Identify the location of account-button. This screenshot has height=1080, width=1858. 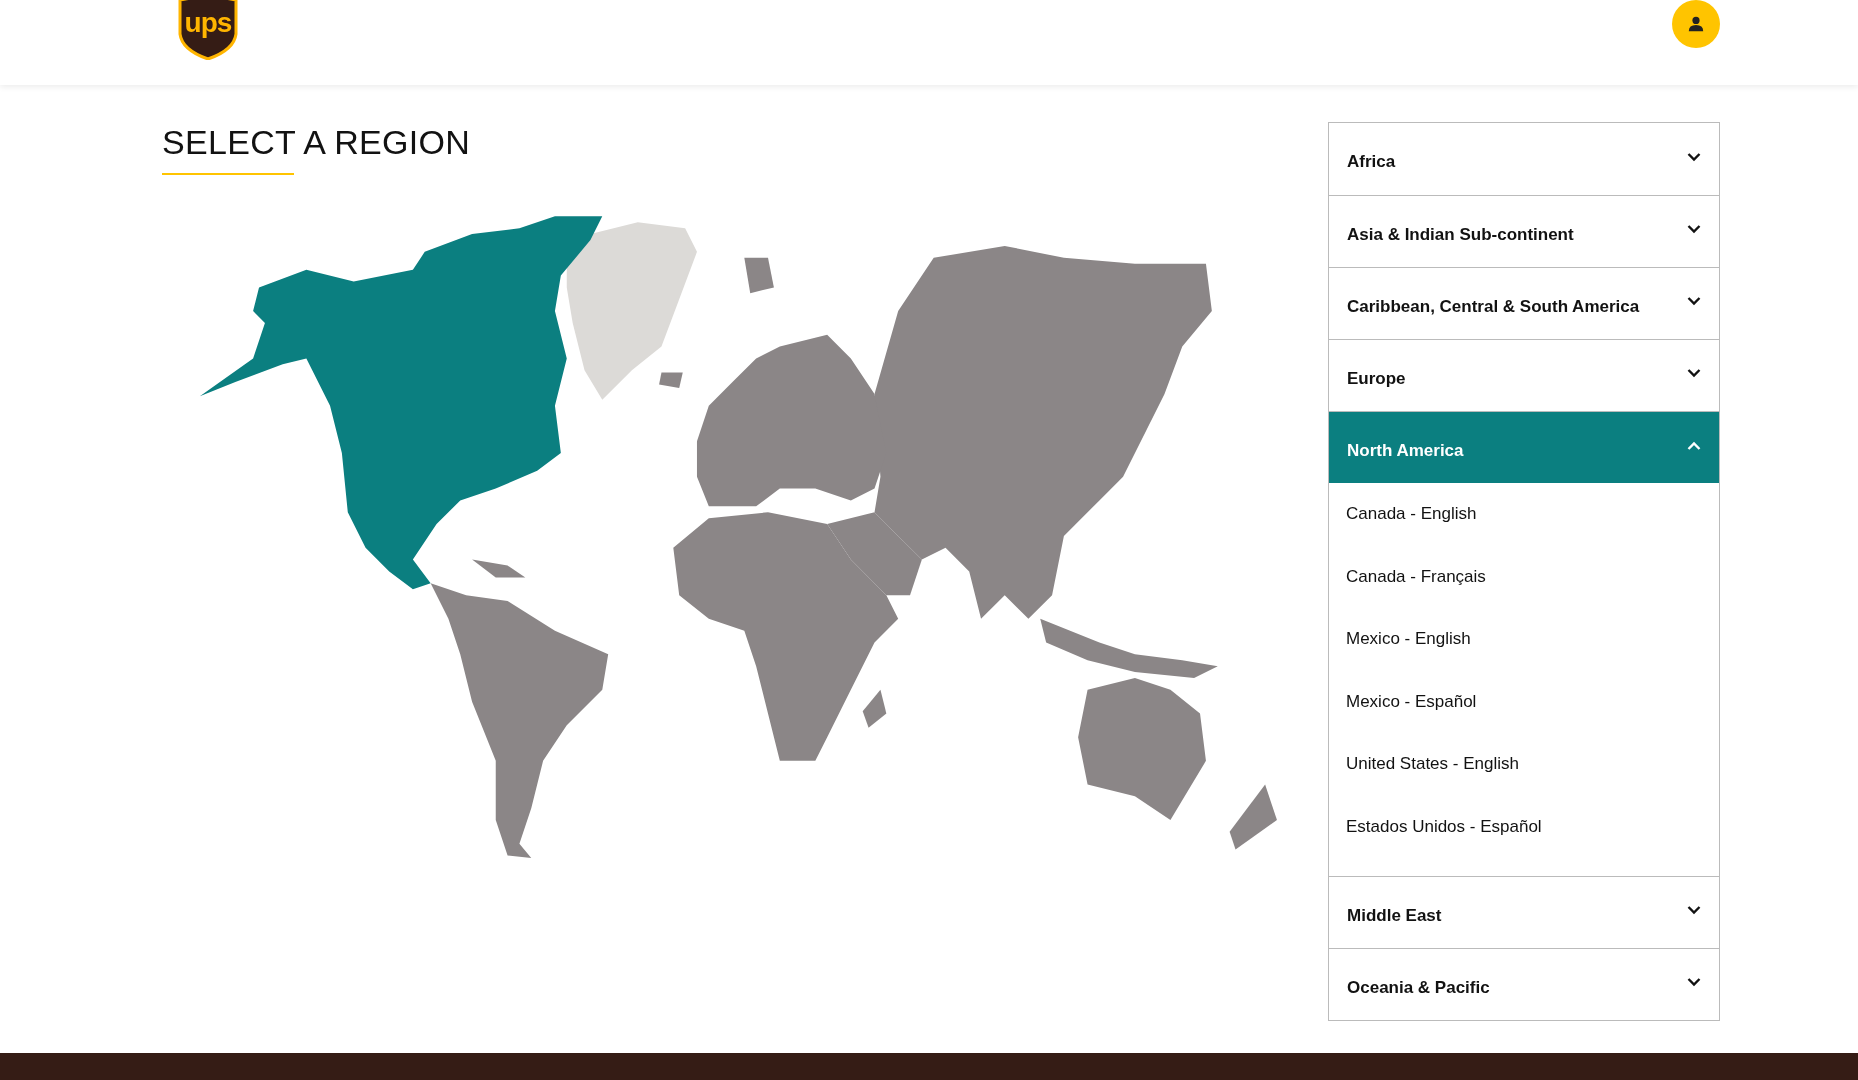
(1696, 24).